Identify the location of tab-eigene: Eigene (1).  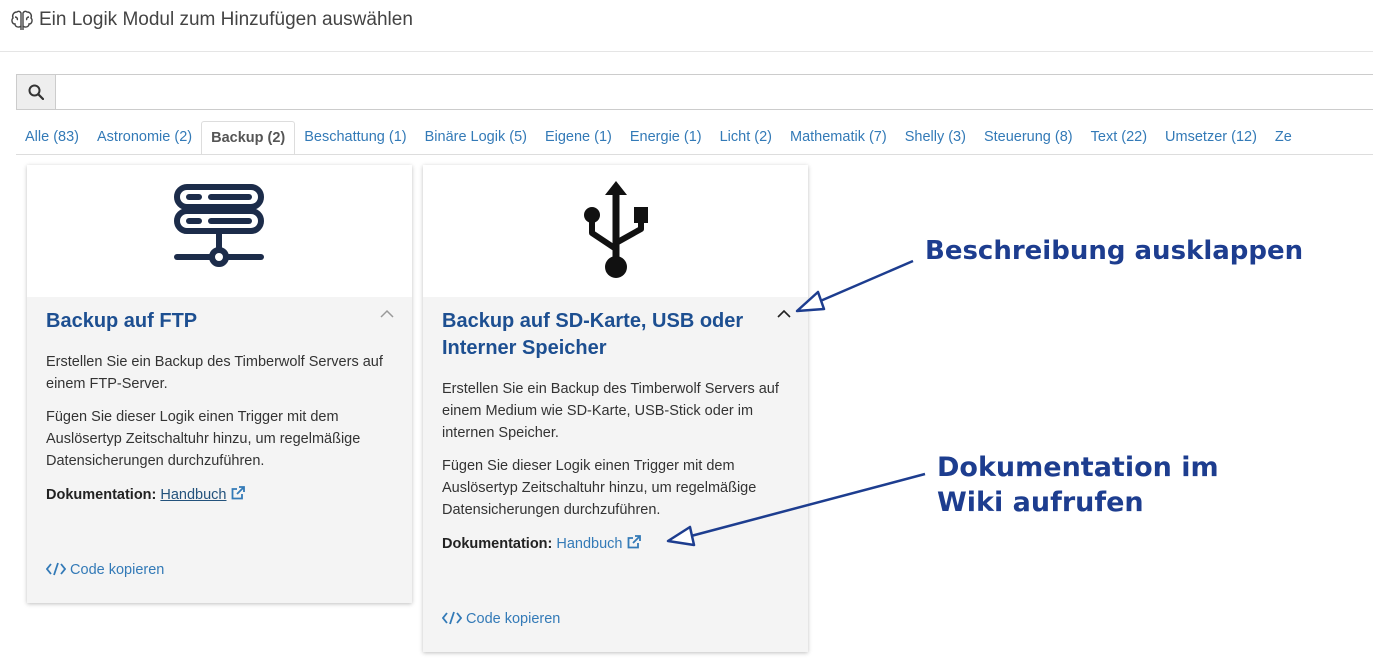
(578, 137).